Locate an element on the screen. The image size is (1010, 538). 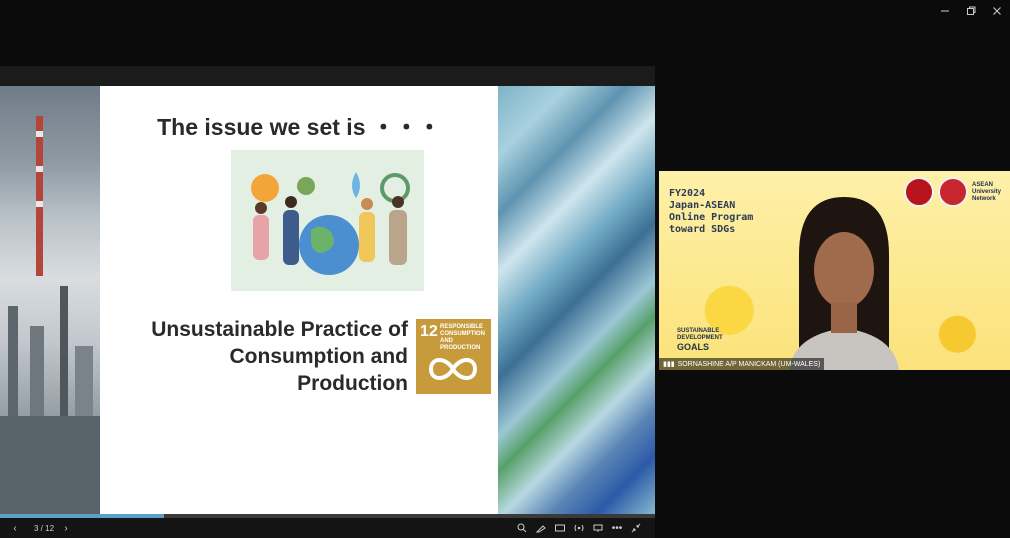
issue-line-3: Production is located at coordinates (352, 383).